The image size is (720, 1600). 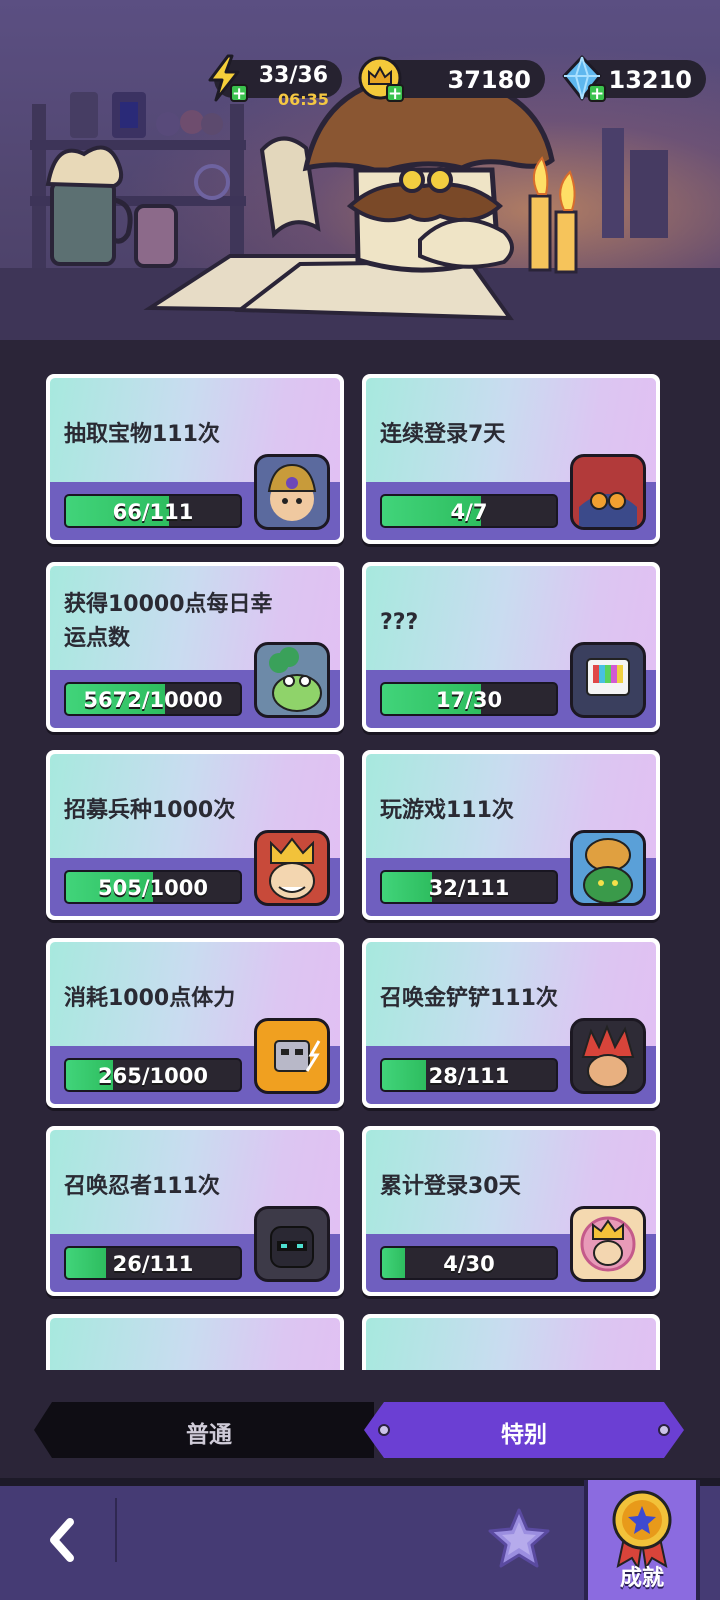 I want to click on achievement-title: ???, so click(x=399, y=622).